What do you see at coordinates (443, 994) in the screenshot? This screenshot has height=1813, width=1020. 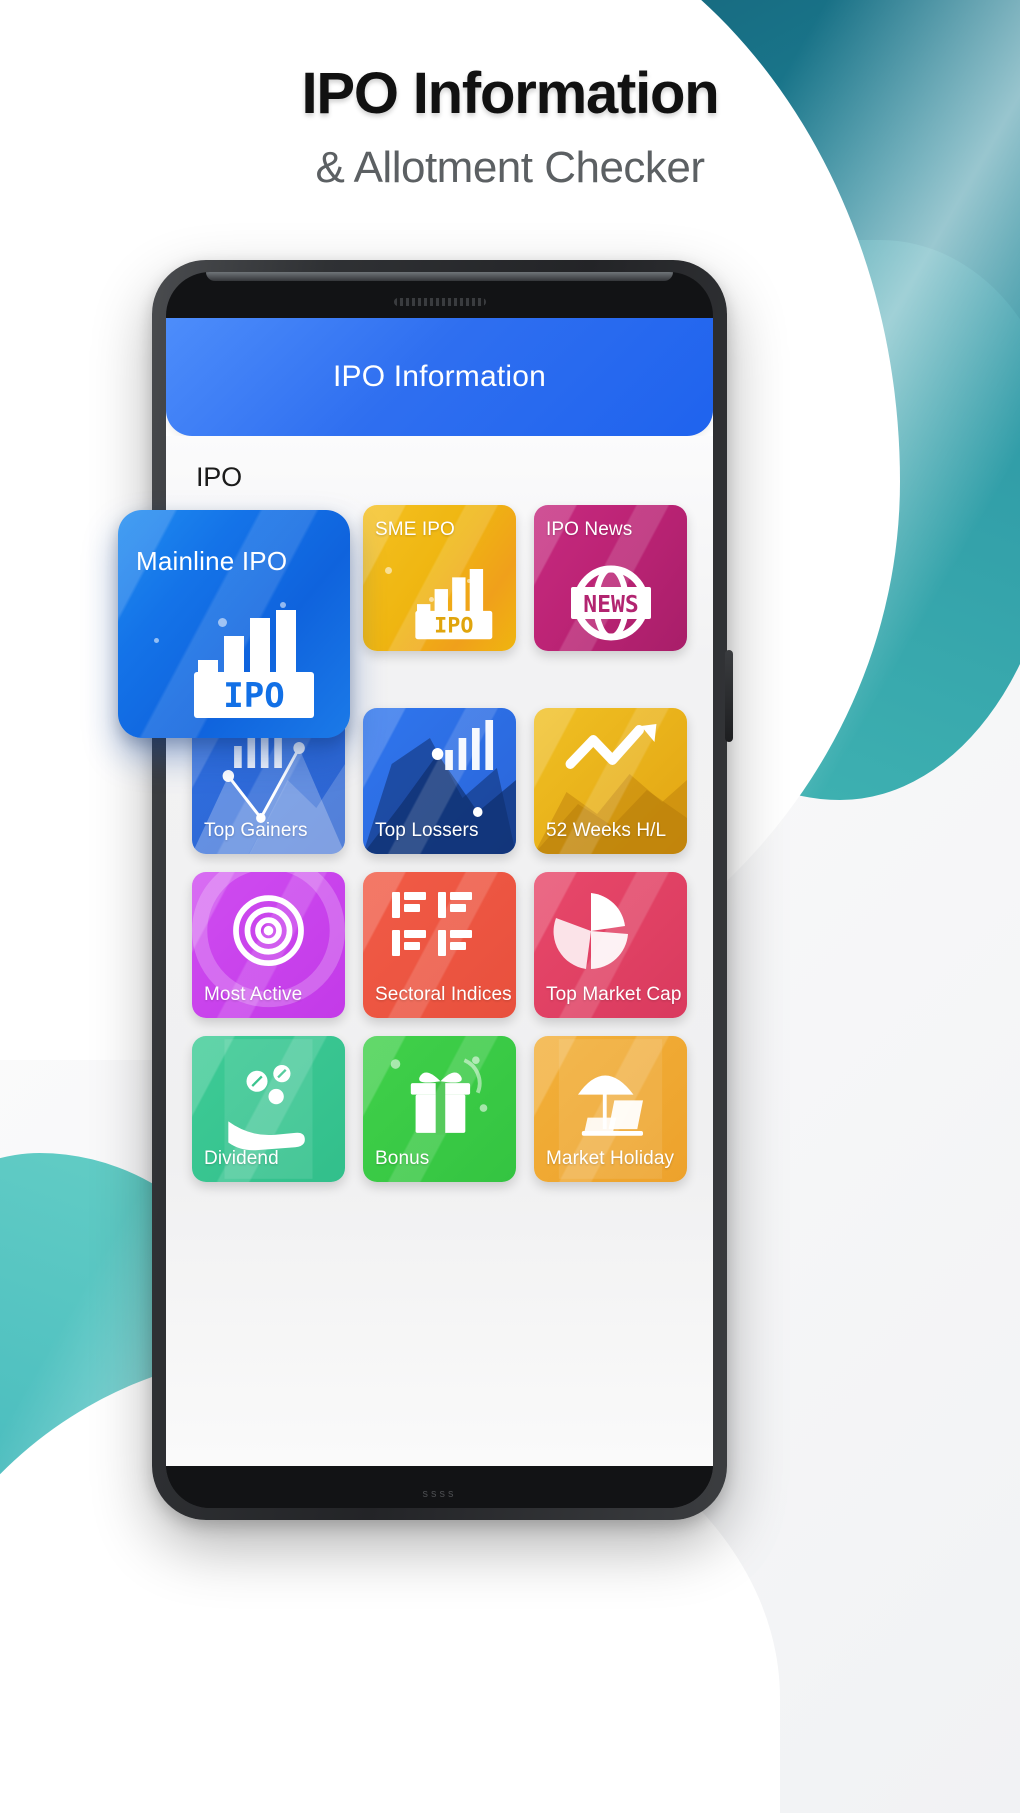 I see `tile-label: Sectoral Indices` at bounding box center [443, 994].